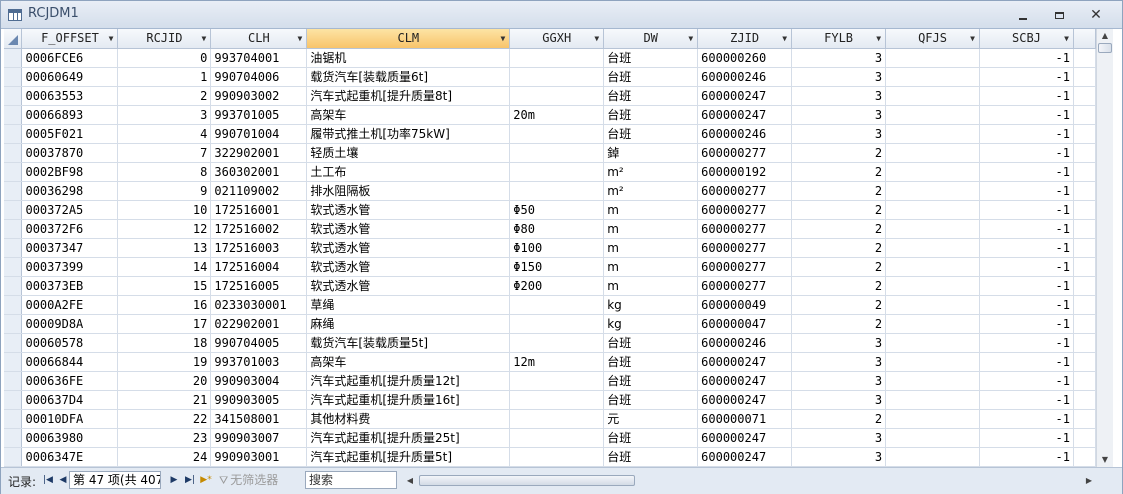 Image resolution: width=1123 pixels, height=494 pixels. Describe the element at coordinates (70, 362) in the screenshot. I see `cell-f-offset: 00066844` at that location.